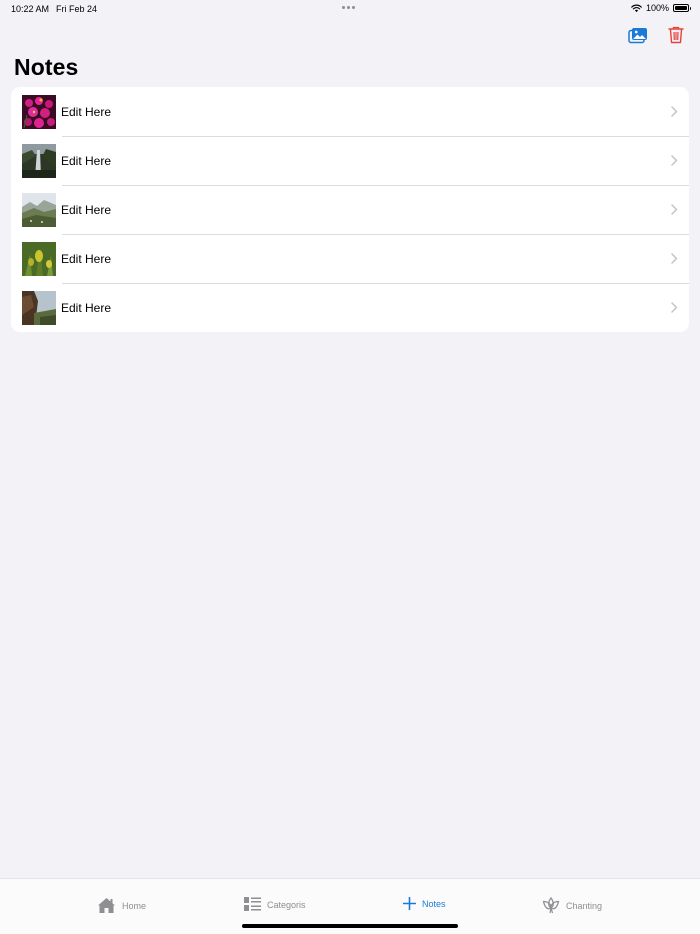 Image resolution: width=700 pixels, height=934 pixels. I want to click on tab-label: Home, so click(134, 905).